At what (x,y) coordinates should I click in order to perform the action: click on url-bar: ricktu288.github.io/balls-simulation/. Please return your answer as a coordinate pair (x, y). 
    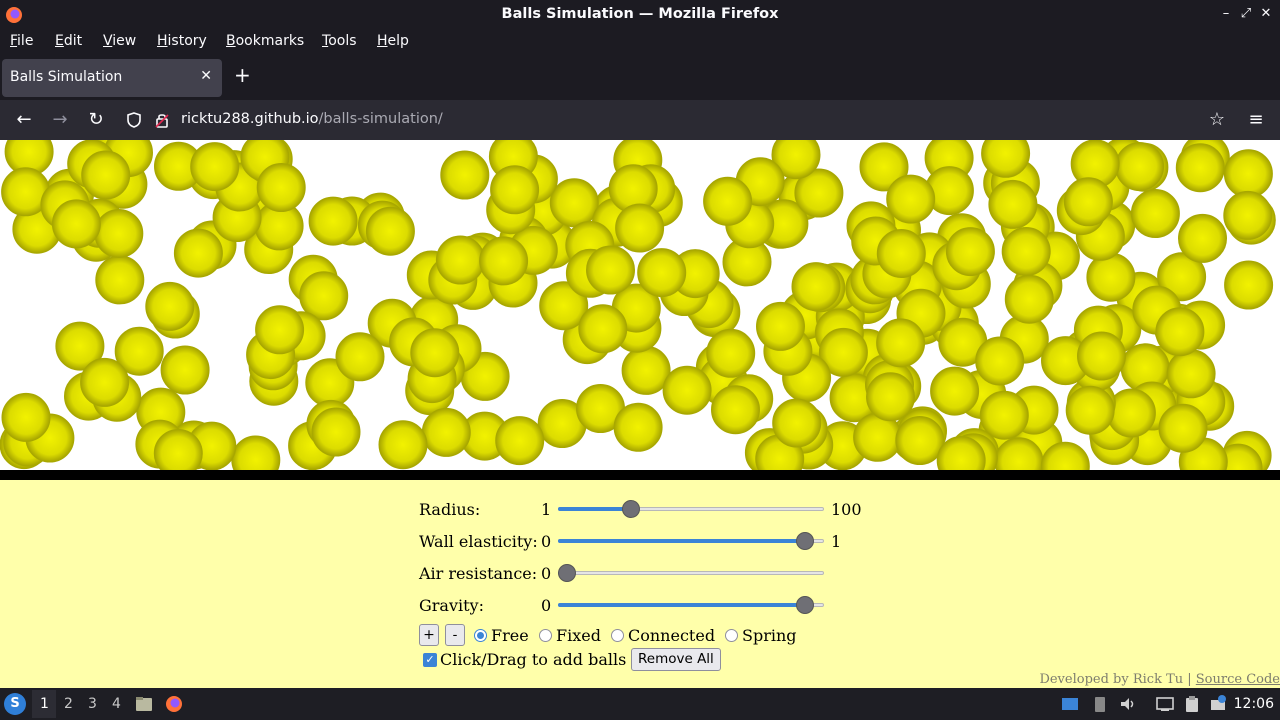
    Looking at the image, I should click on (678, 120).